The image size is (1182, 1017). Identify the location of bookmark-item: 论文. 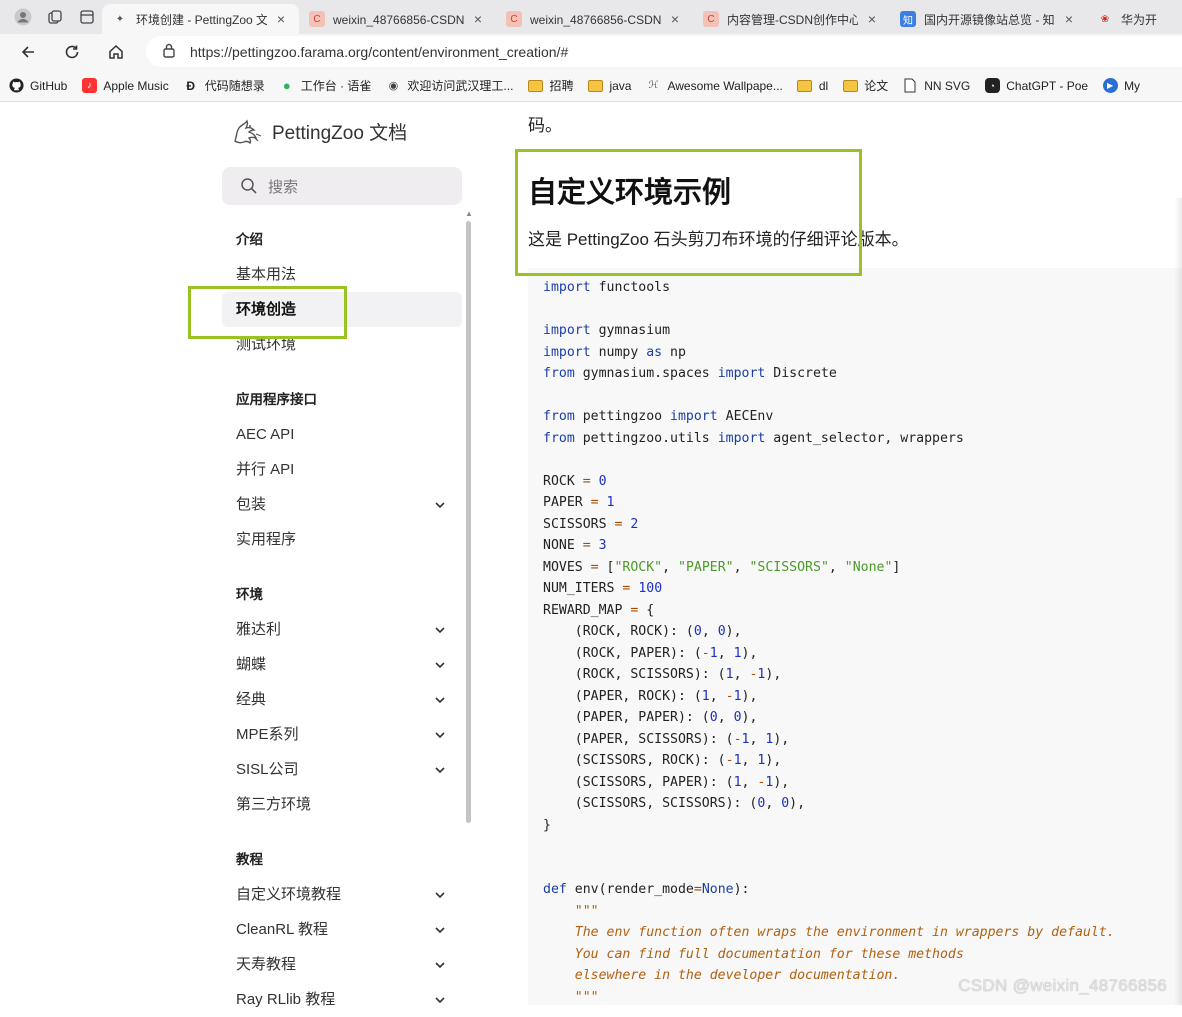
(865, 85).